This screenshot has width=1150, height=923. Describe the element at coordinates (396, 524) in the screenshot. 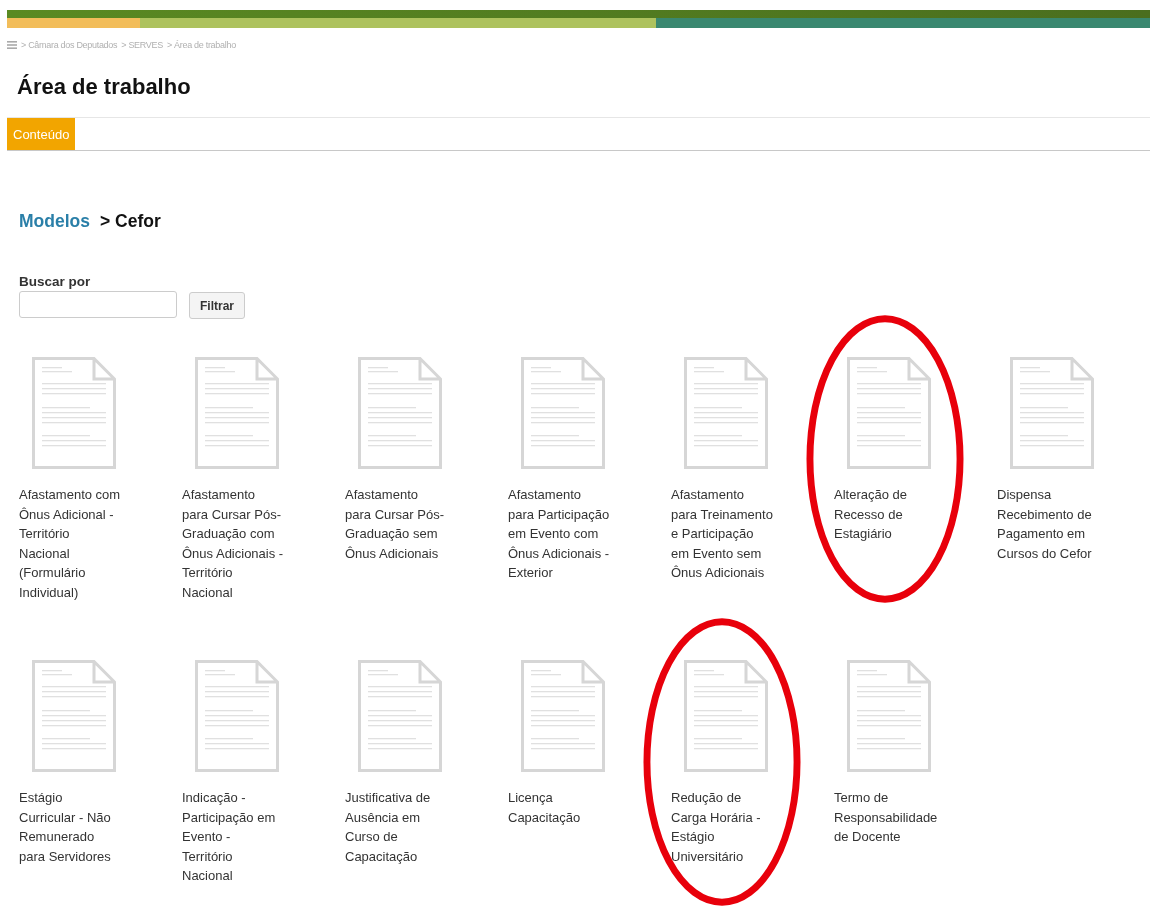

I see `document-link: Afastamento para Cursar Pós-Graduação sem Ônus Adicionais` at that location.